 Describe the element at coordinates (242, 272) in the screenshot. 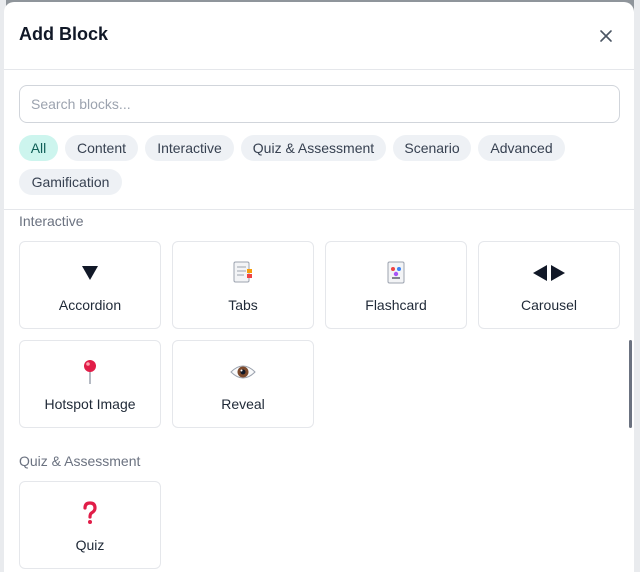

I see `tabs-document-icon` at that location.